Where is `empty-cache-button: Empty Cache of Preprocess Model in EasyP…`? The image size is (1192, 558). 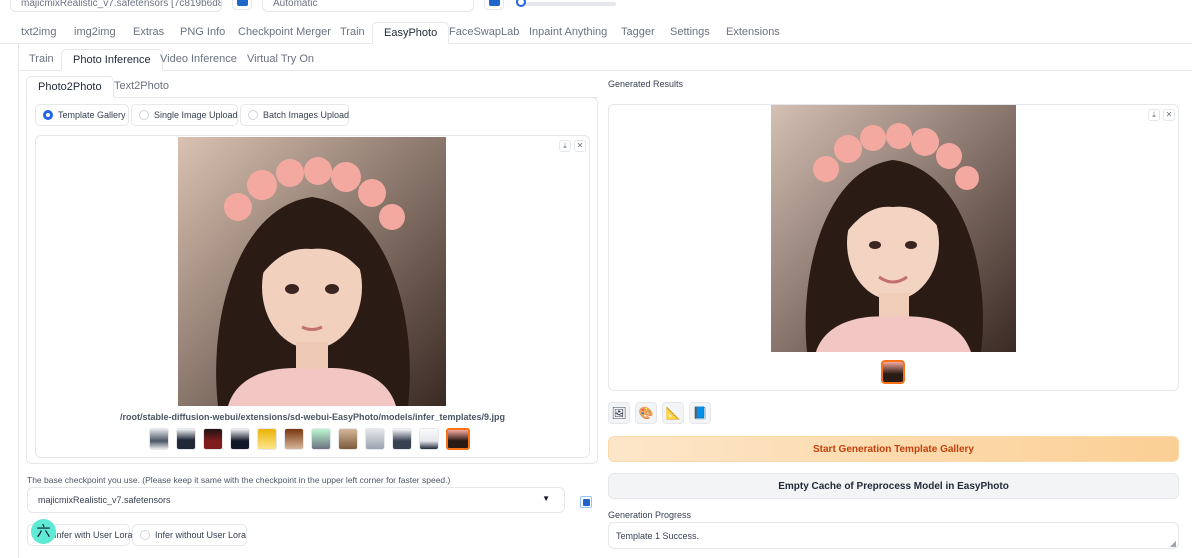
empty-cache-button: Empty Cache of Preprocess Model in EasyP… is located at coordinates (893, 486).